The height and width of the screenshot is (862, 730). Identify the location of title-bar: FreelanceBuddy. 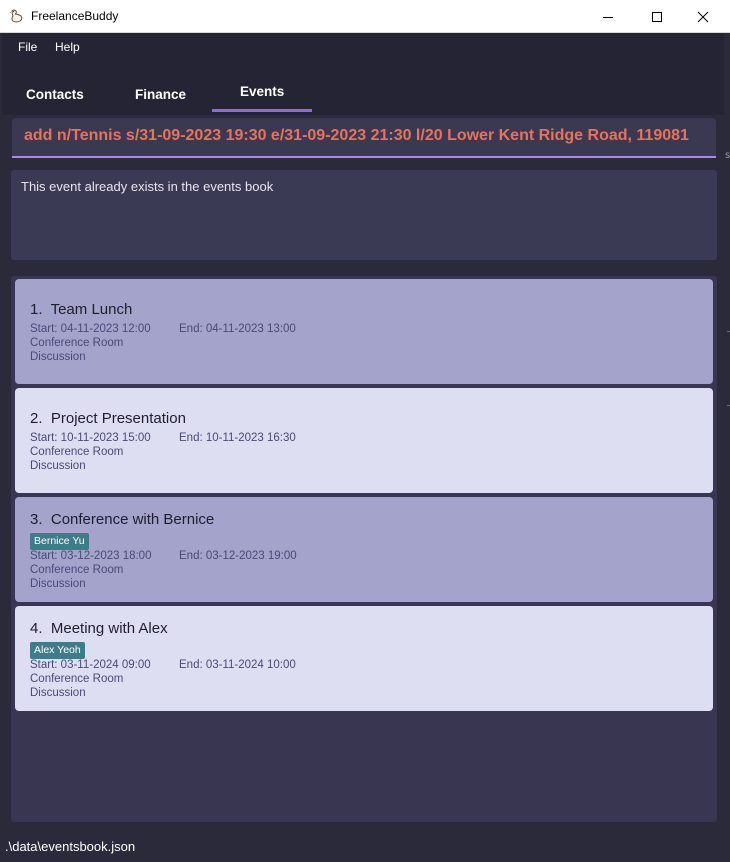
(365, 16).